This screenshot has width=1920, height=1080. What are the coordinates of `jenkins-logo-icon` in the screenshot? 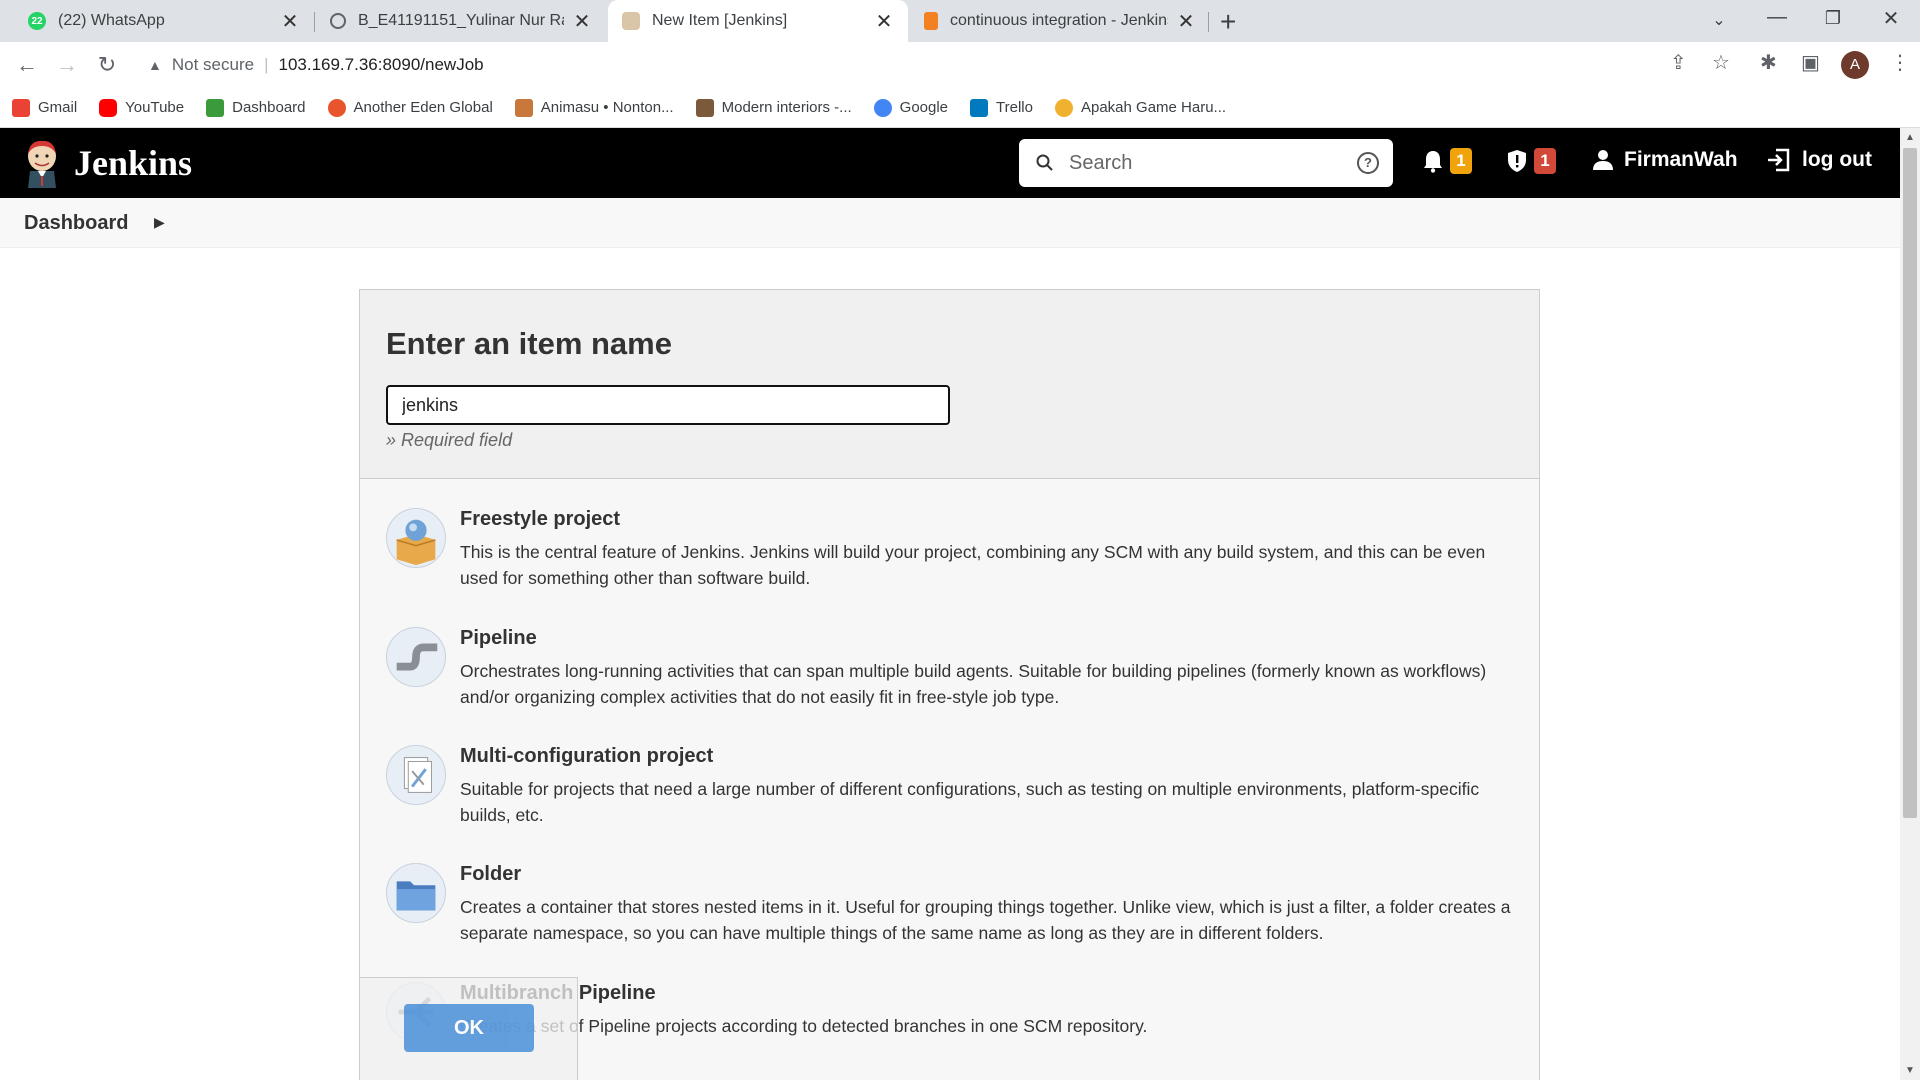 It's located at (42, 163).